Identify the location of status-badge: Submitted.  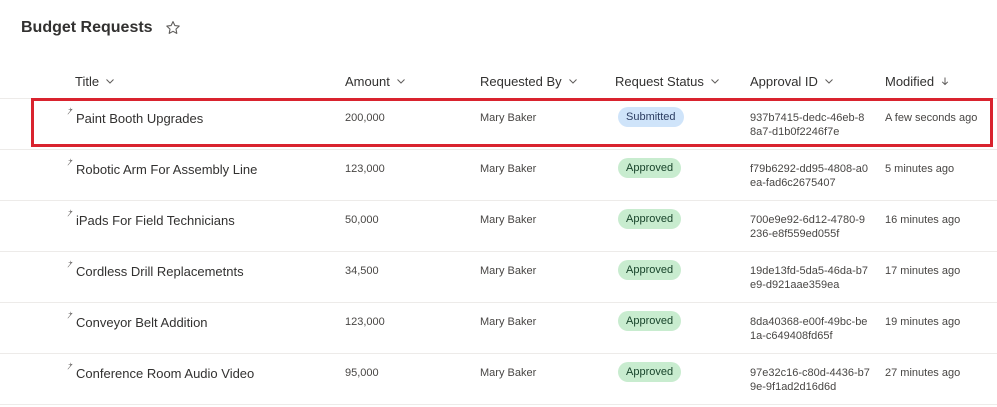
(651, 117).